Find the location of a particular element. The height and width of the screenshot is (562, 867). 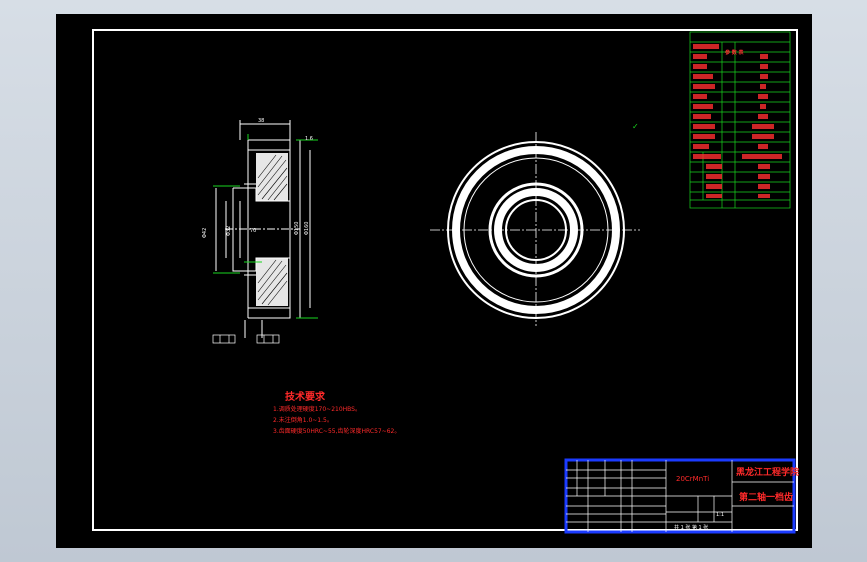

tolerance-boxes is located at coordinates (246, 339).